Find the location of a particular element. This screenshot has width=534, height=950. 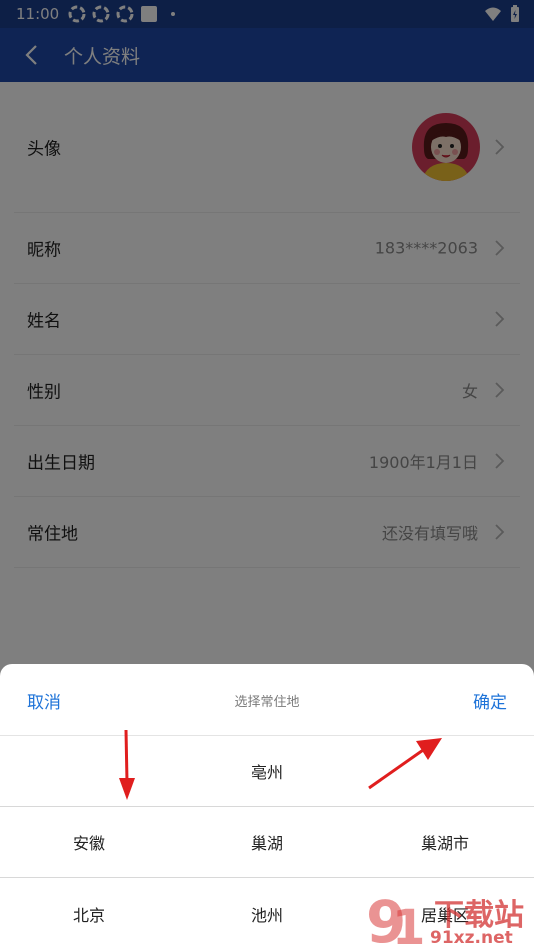

picker-row-selected: 安徽 巢湖 巢湖市 is located at coordinates (267, 842).